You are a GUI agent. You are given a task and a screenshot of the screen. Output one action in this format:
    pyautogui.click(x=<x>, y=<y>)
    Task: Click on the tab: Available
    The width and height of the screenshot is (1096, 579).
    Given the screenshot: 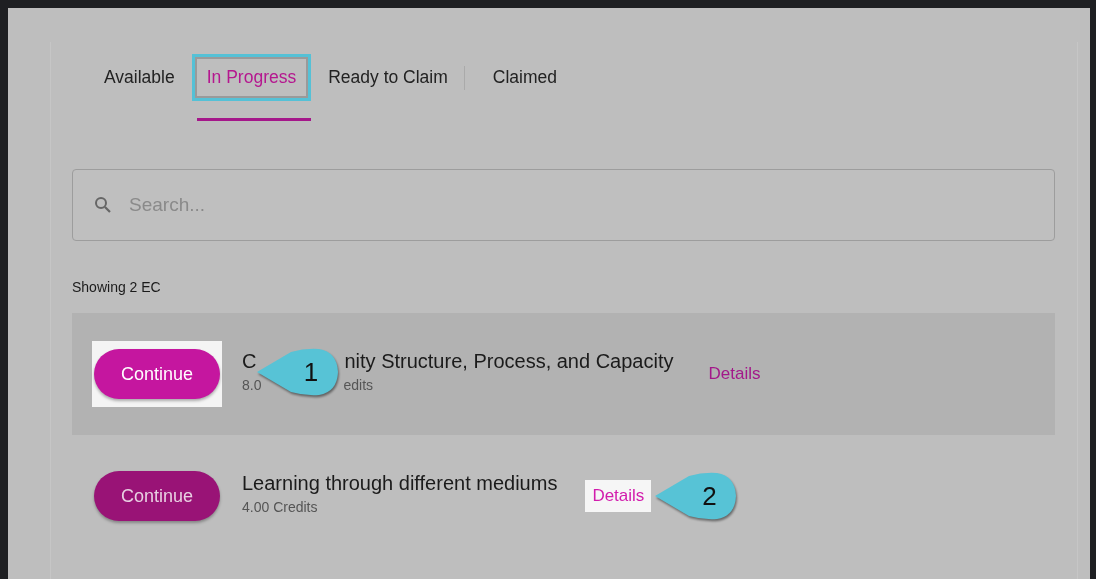 What is the action you would take?
    pyautogui.click(x=139, y=77)
    